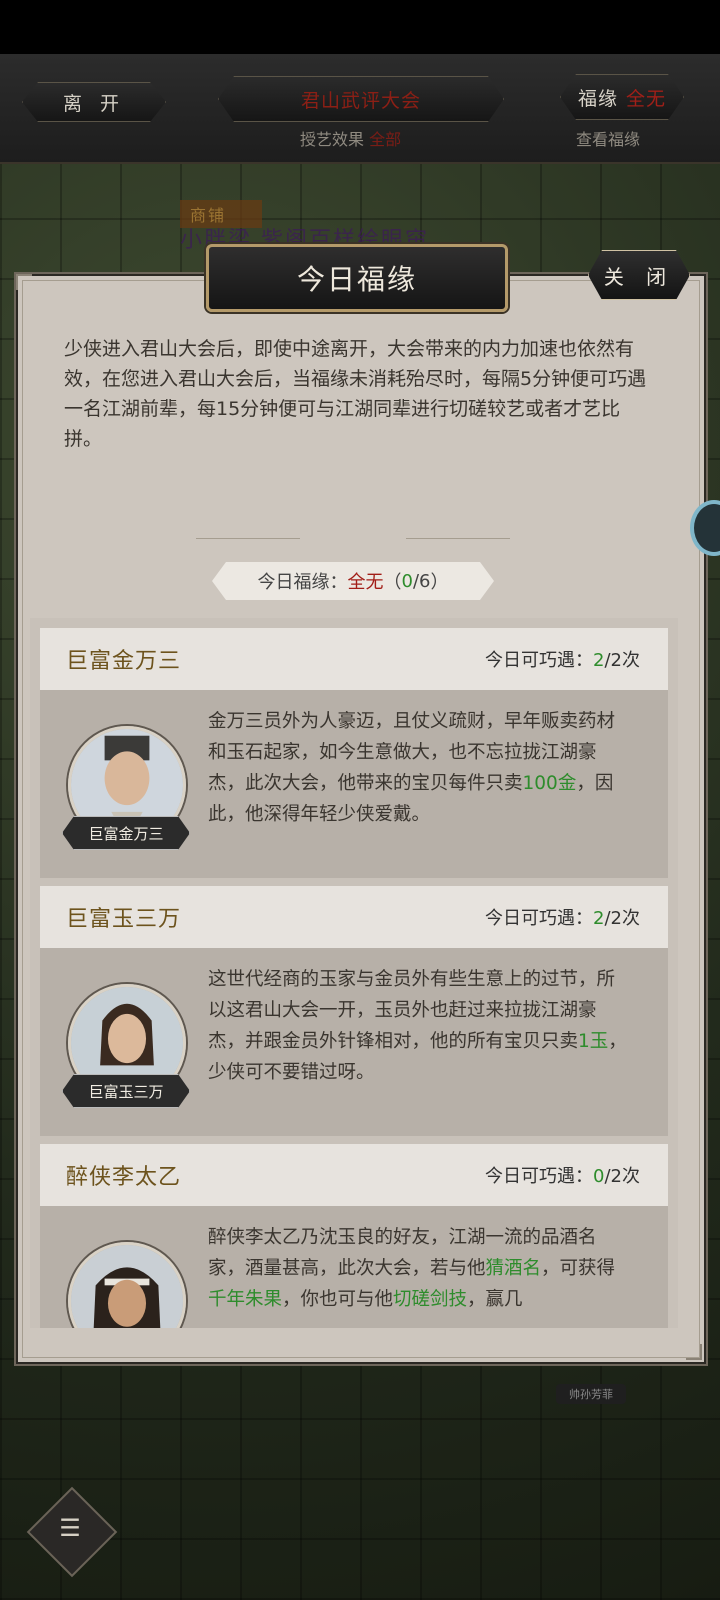  What do you see at coordinates (597, 98) in the screenshot?
I see `fortune-label: 福缘` at bounding box center [597, 98].